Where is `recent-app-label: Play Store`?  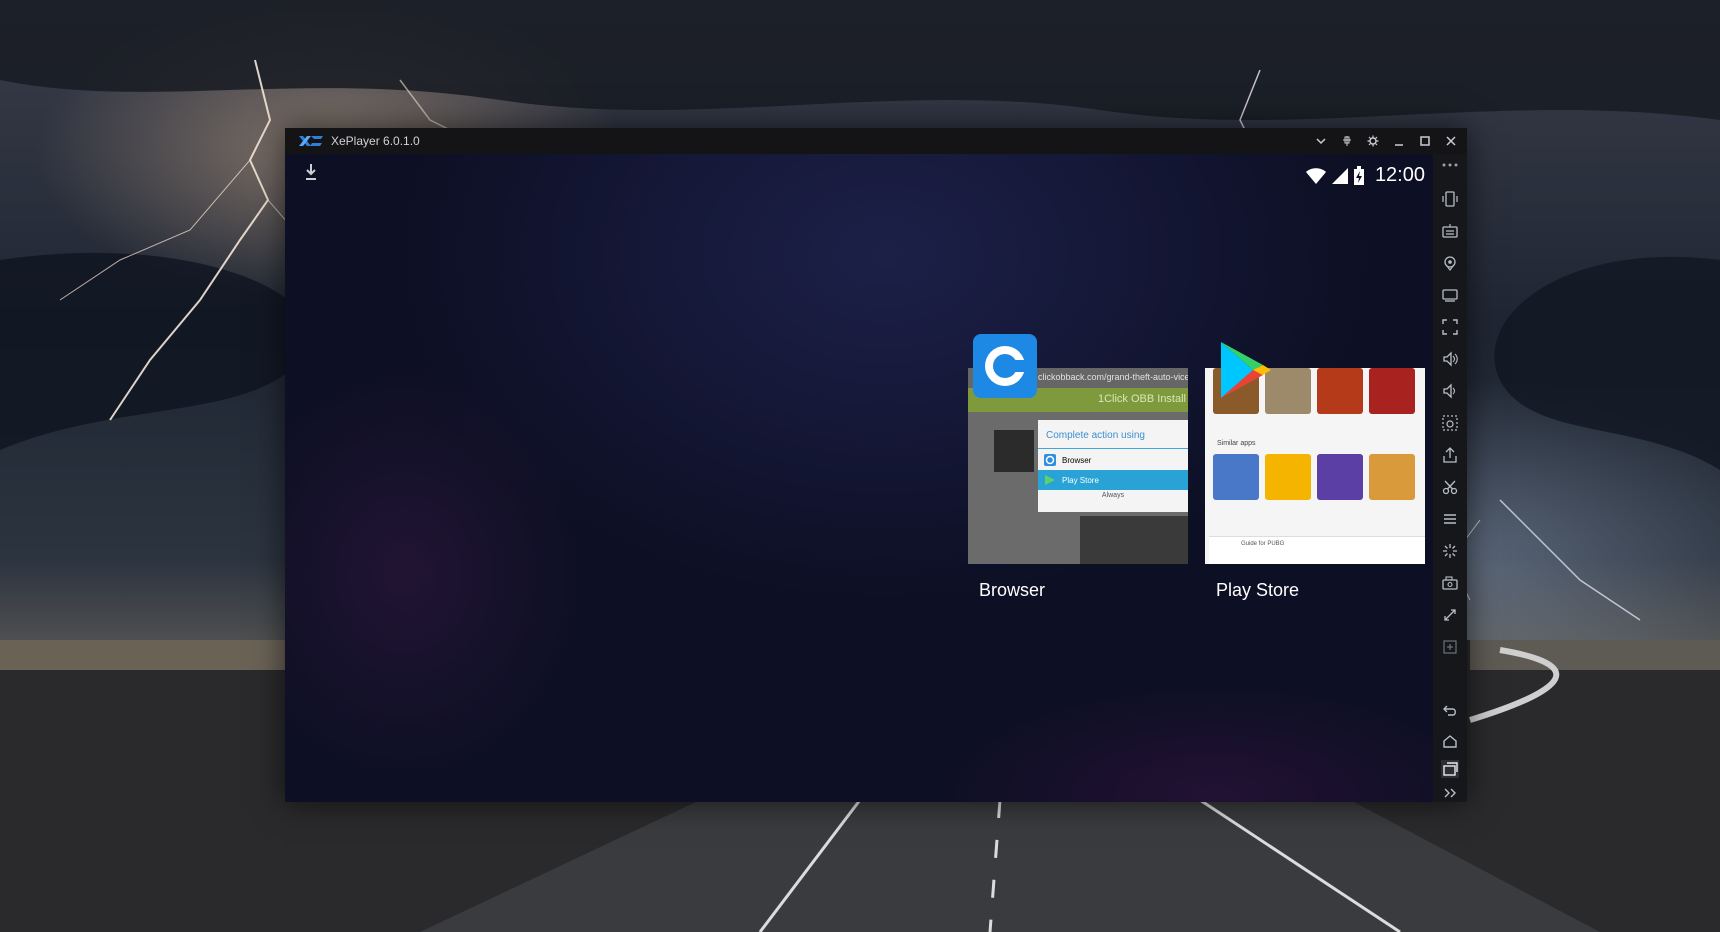
recent-app-label: Play Store is located at coordinates (1258, 590).